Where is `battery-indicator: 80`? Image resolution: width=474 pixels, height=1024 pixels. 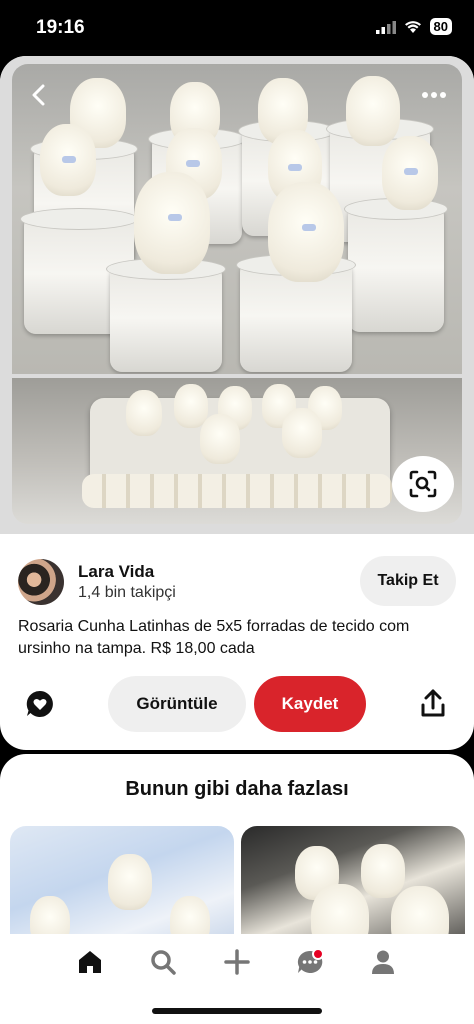 battery-indicator: 80 is located at coordinates (440, 26).